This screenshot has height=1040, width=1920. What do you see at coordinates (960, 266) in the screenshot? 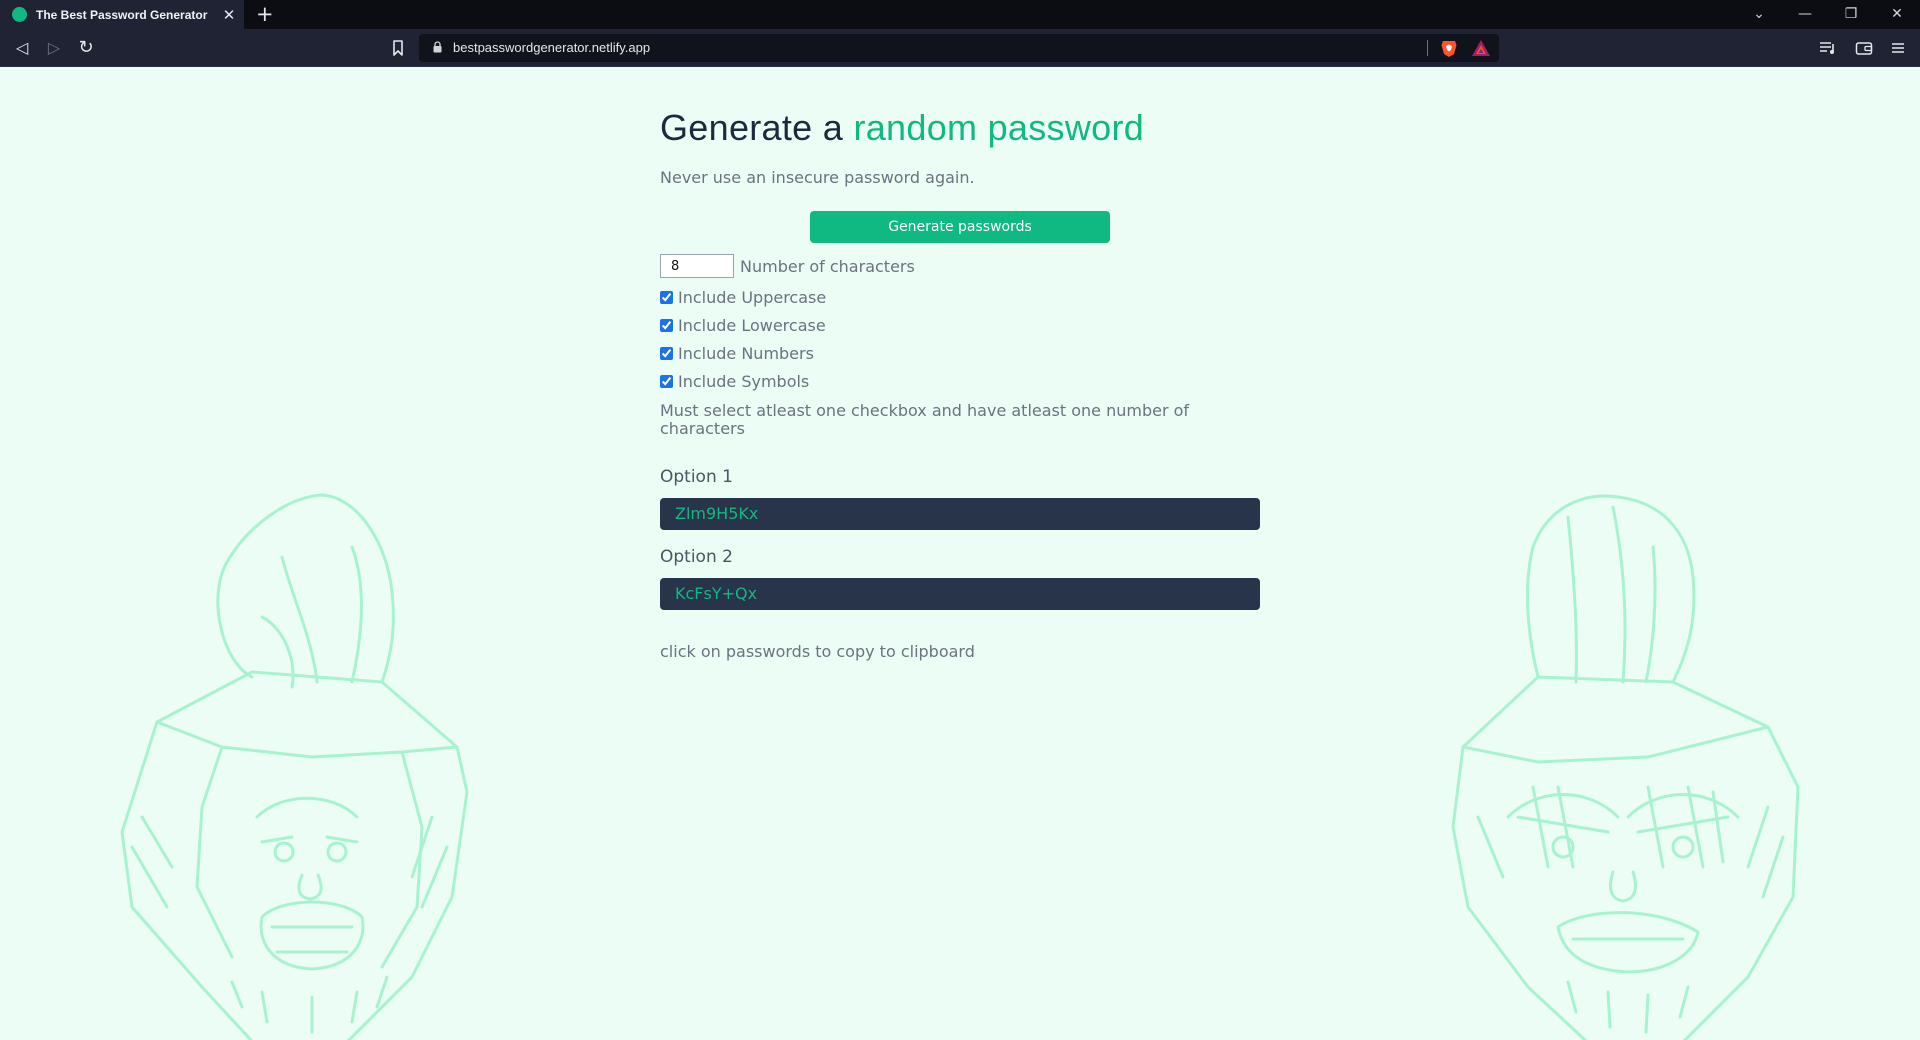
I see `length-row: Number of characters` at bounding box center [960, 266].